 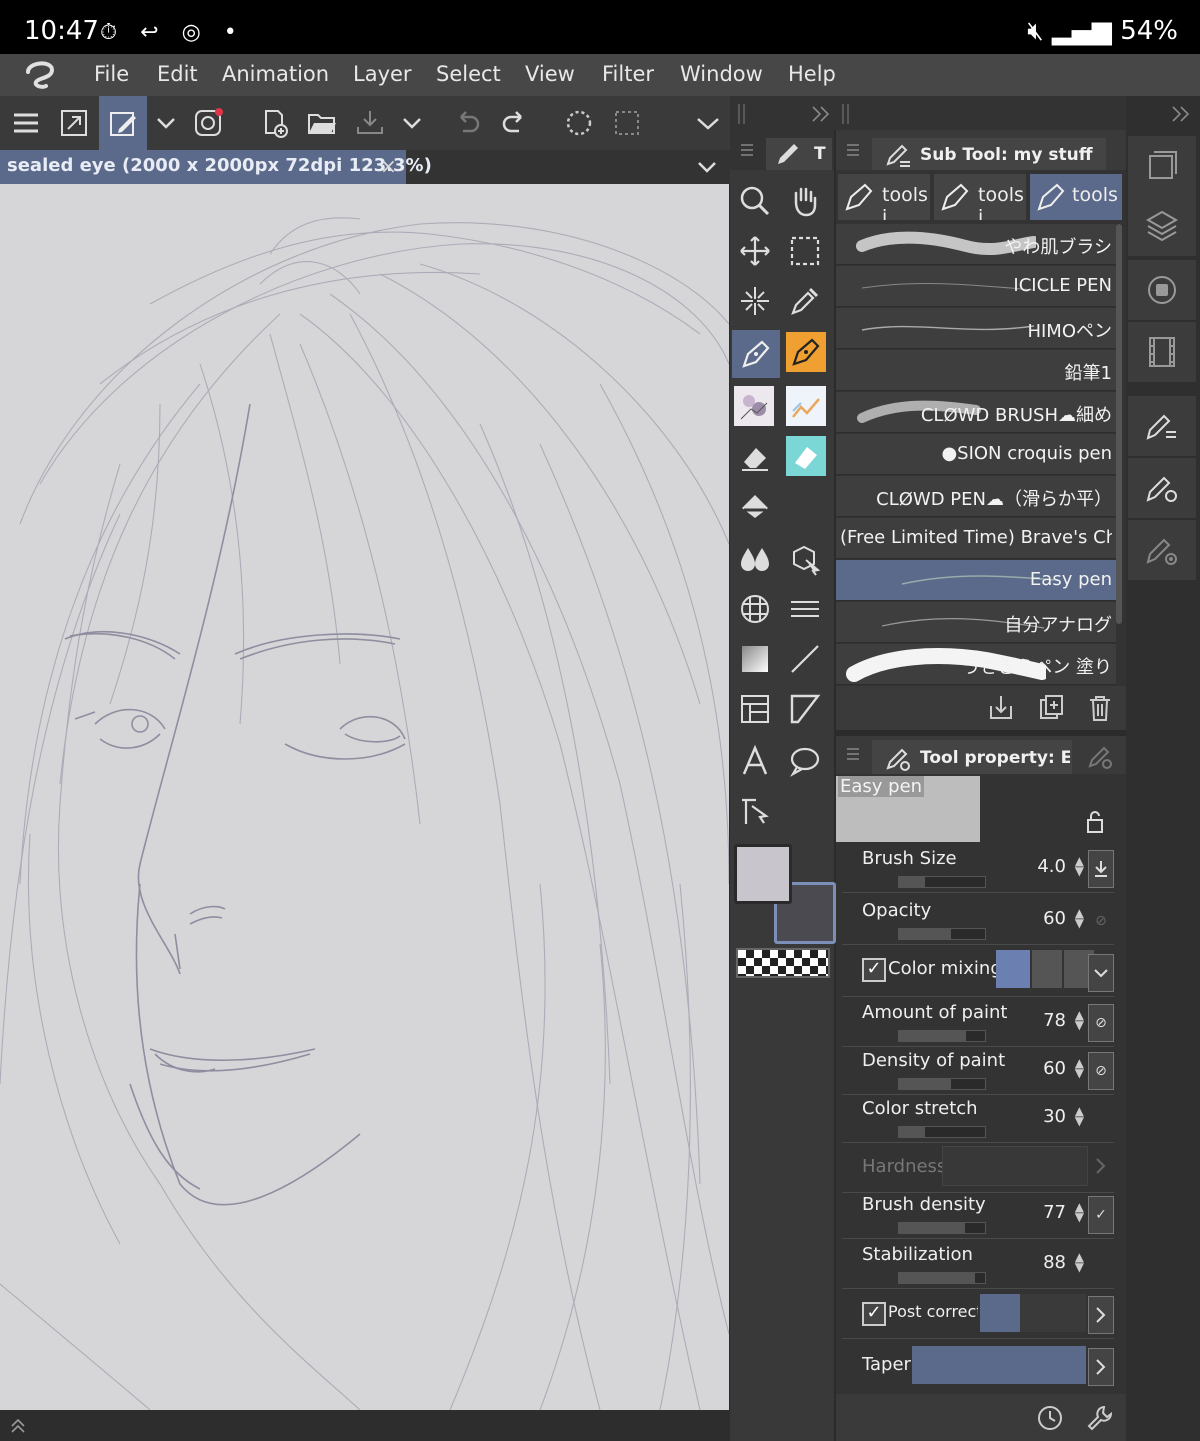 I want to click on layers-button, so click(x=1162, y=226).